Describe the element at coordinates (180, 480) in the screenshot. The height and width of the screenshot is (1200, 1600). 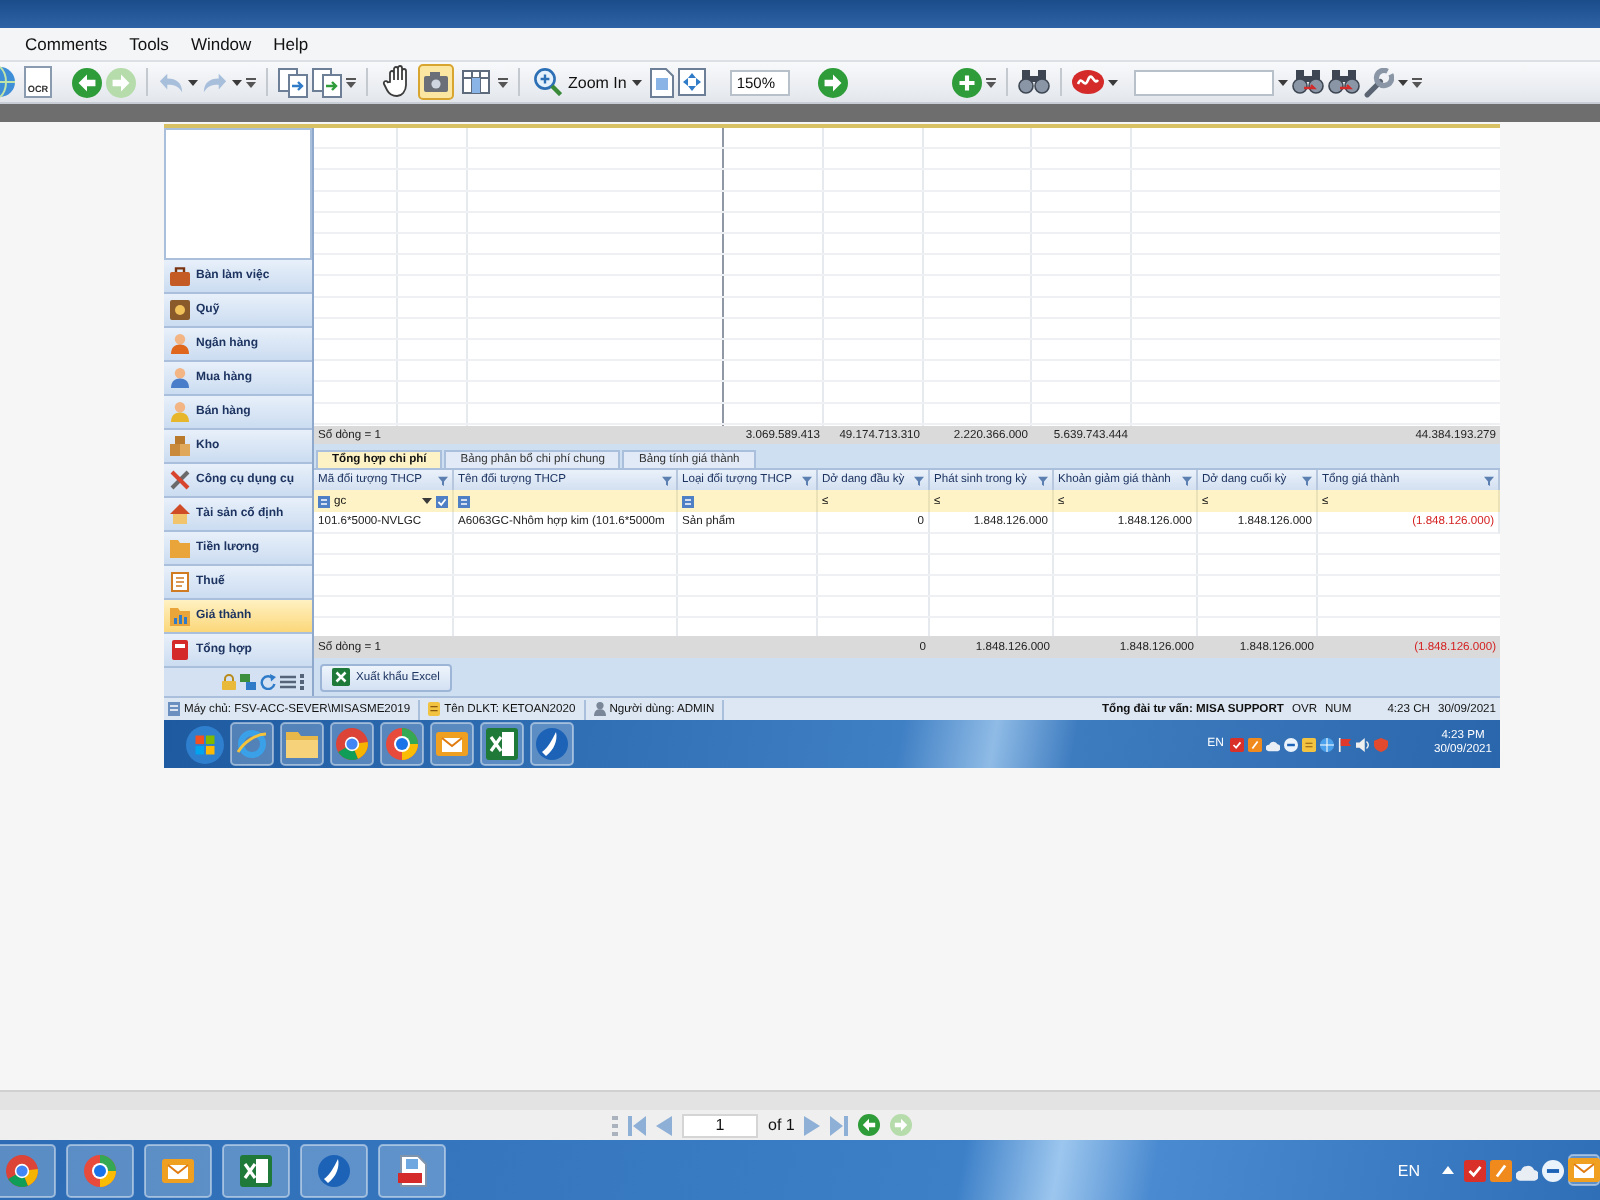
I see `tools-icon` at that location.